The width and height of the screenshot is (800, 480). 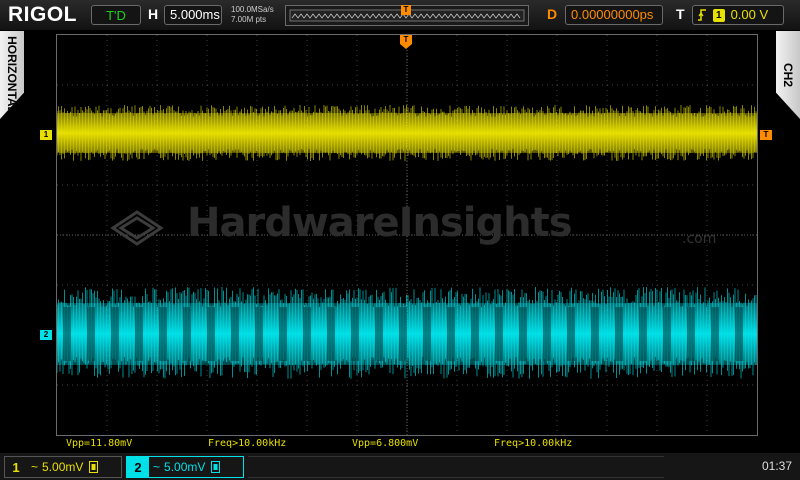 I want to click on ch2-menu-tab: CH2, so click(x=788, y=75).